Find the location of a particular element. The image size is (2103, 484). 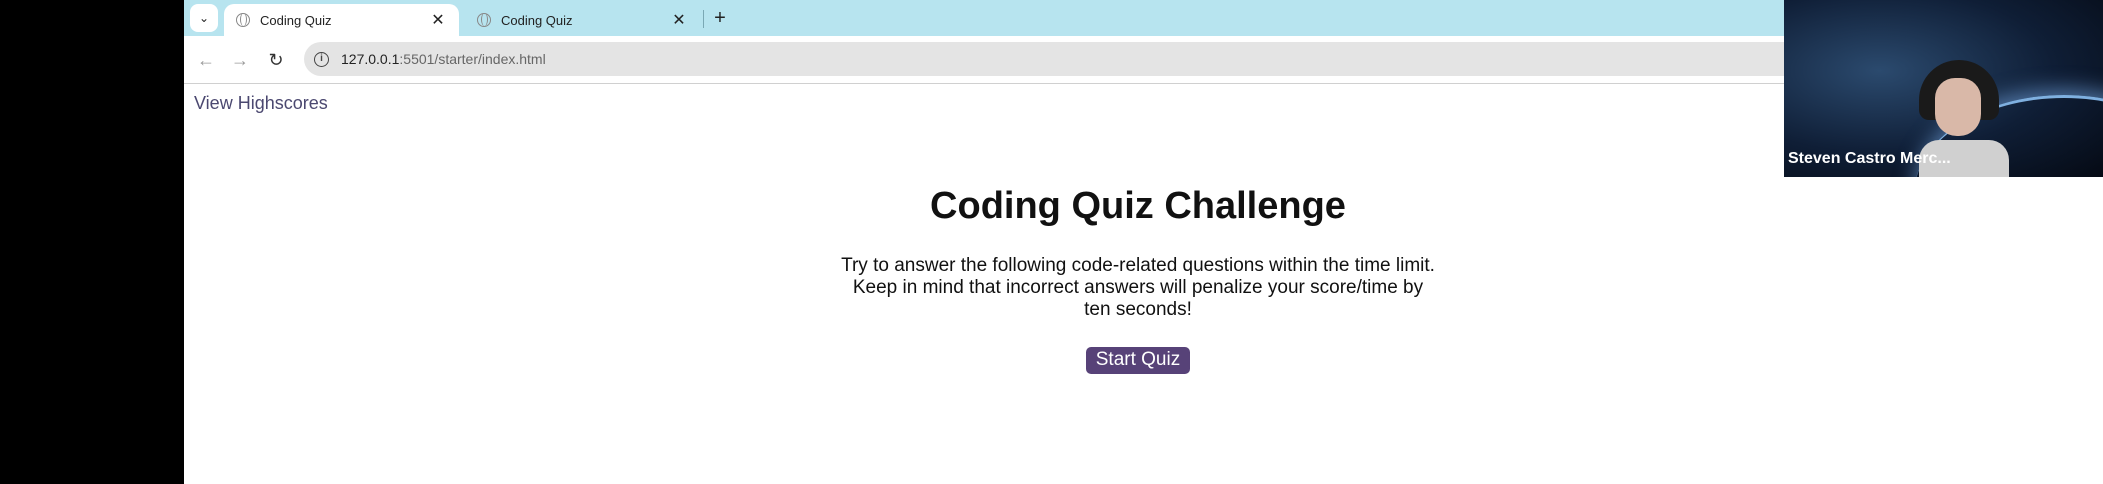

new-tab-button: + is located at coordinates (720, 18).